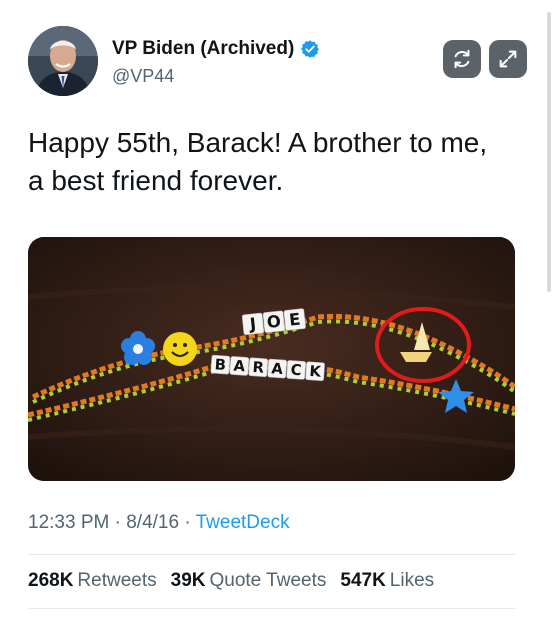 The height and width of the screenshot is (622, 555). I want to click on tweet-text-line-2: a best friend forever., so click(156, 180).